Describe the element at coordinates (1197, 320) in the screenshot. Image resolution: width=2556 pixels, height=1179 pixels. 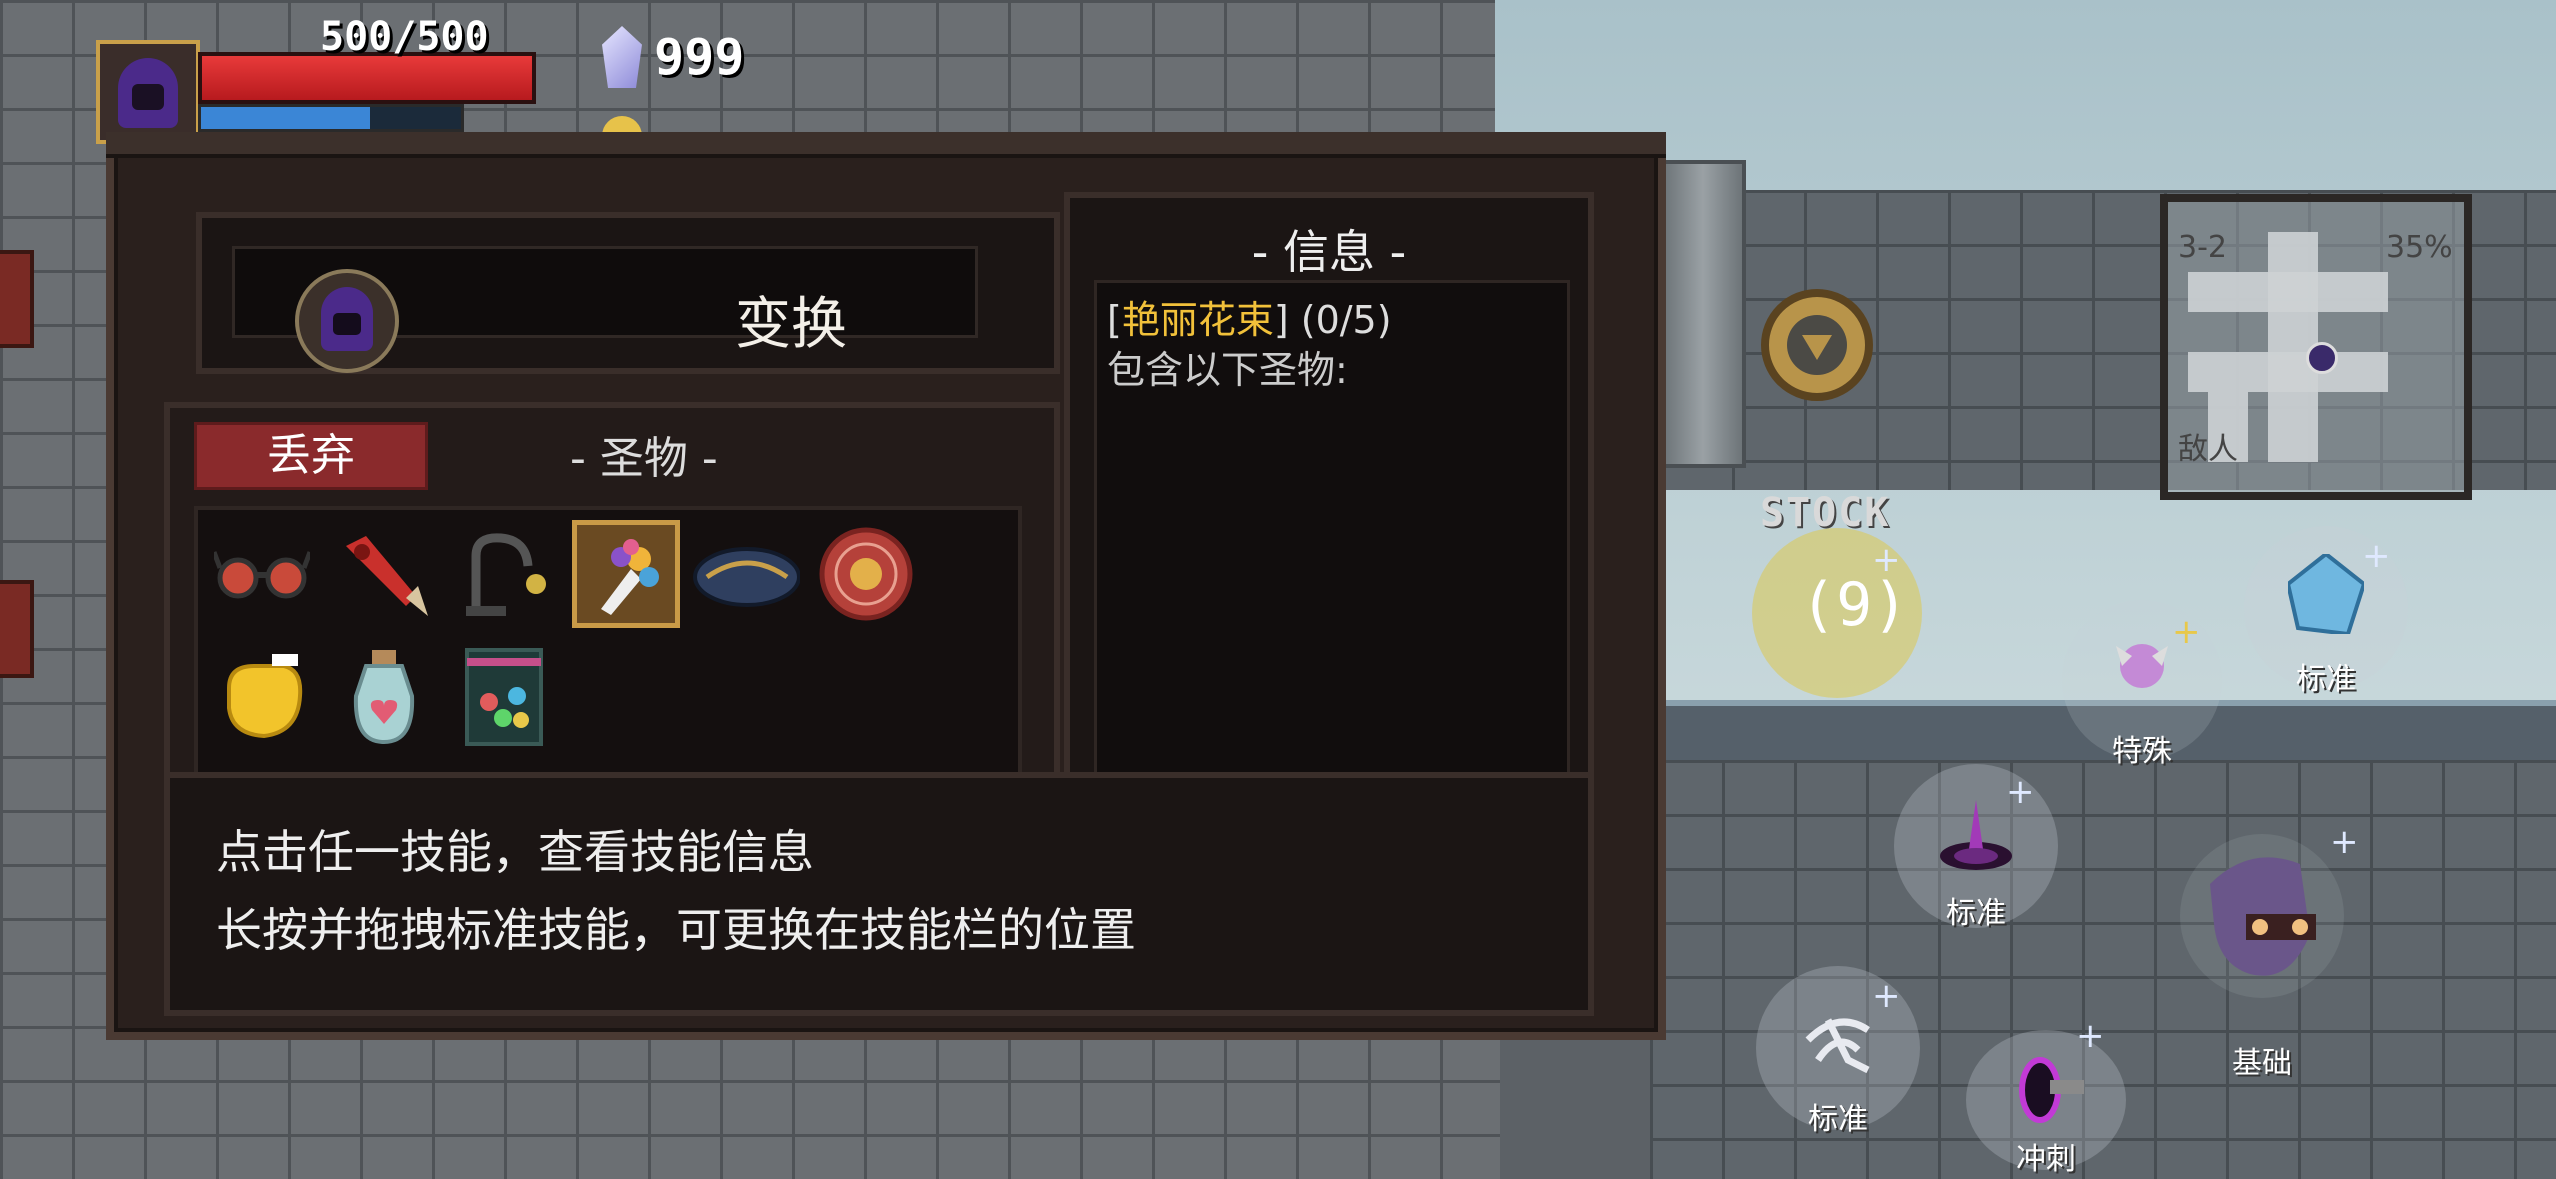
I see `relic-set-name: 艳丽花束` at that location.